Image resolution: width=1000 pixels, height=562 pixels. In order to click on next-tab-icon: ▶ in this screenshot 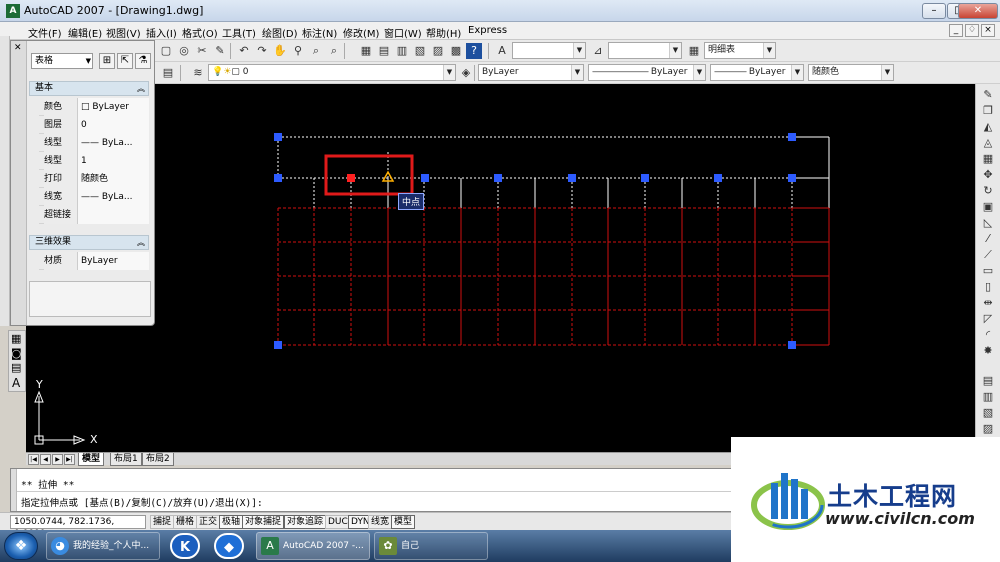, I will do `click(57, 459)`.